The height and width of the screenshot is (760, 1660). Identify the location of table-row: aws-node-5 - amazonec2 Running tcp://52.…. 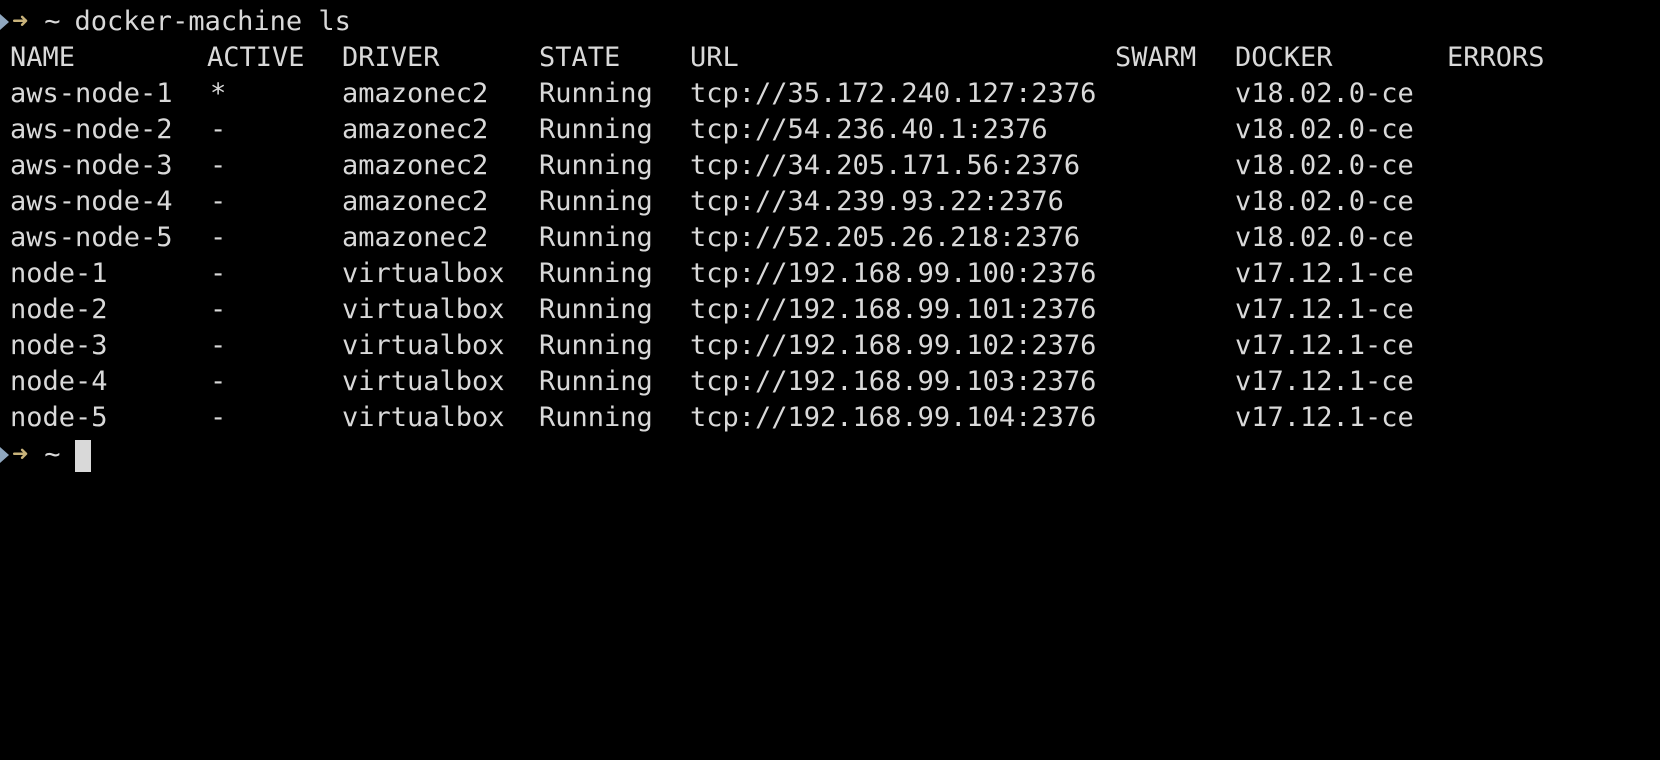
(830, 238).